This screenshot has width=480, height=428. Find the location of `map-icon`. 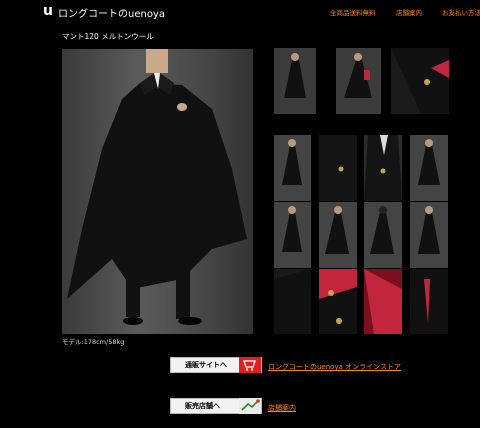

map-icon is located at coordinates (250, 406).